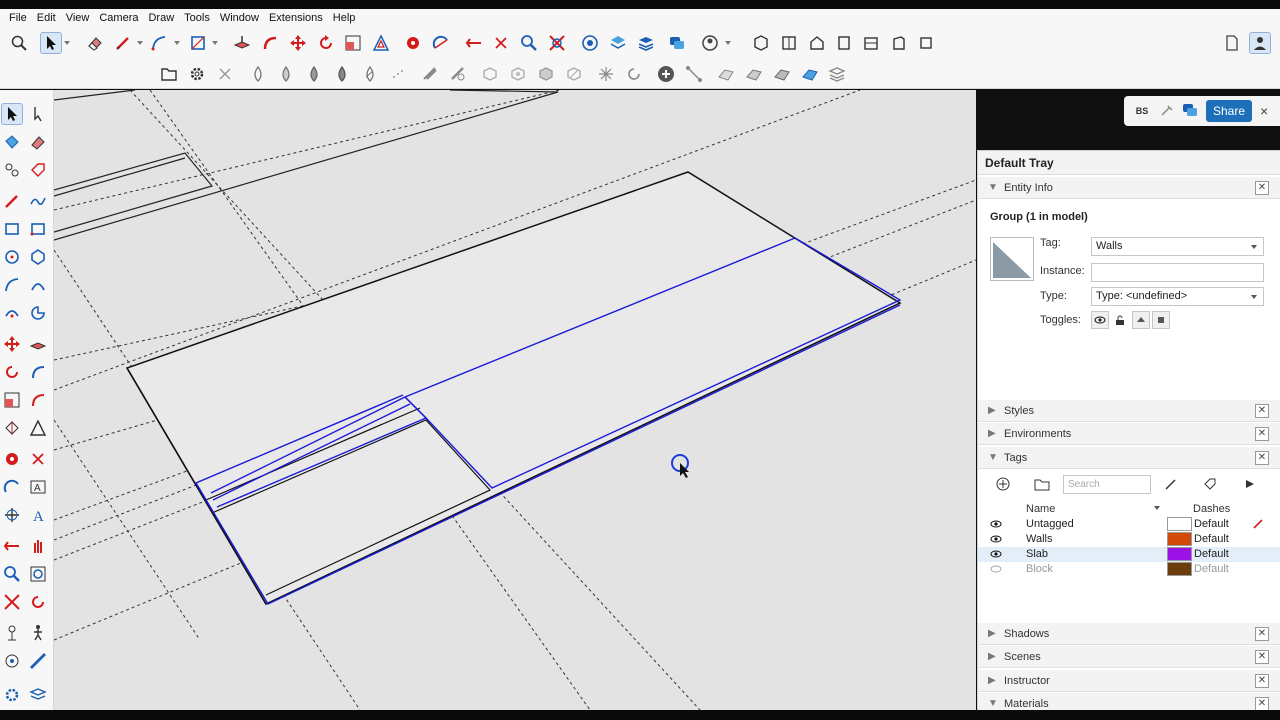  Describe the element at coordinates (1129, 434) in the screenshot. I see `environments-header: ▶ Environments ✕` at that location.